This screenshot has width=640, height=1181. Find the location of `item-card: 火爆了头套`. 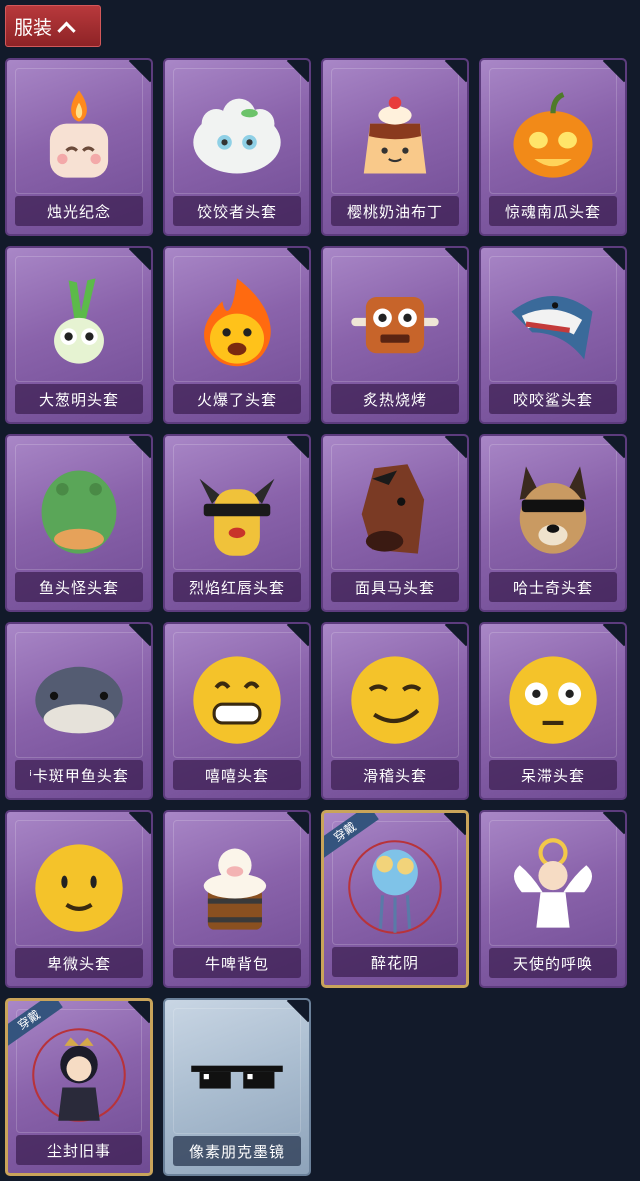

item-card: 火爆了头套 is located at coordinates (237, 335).